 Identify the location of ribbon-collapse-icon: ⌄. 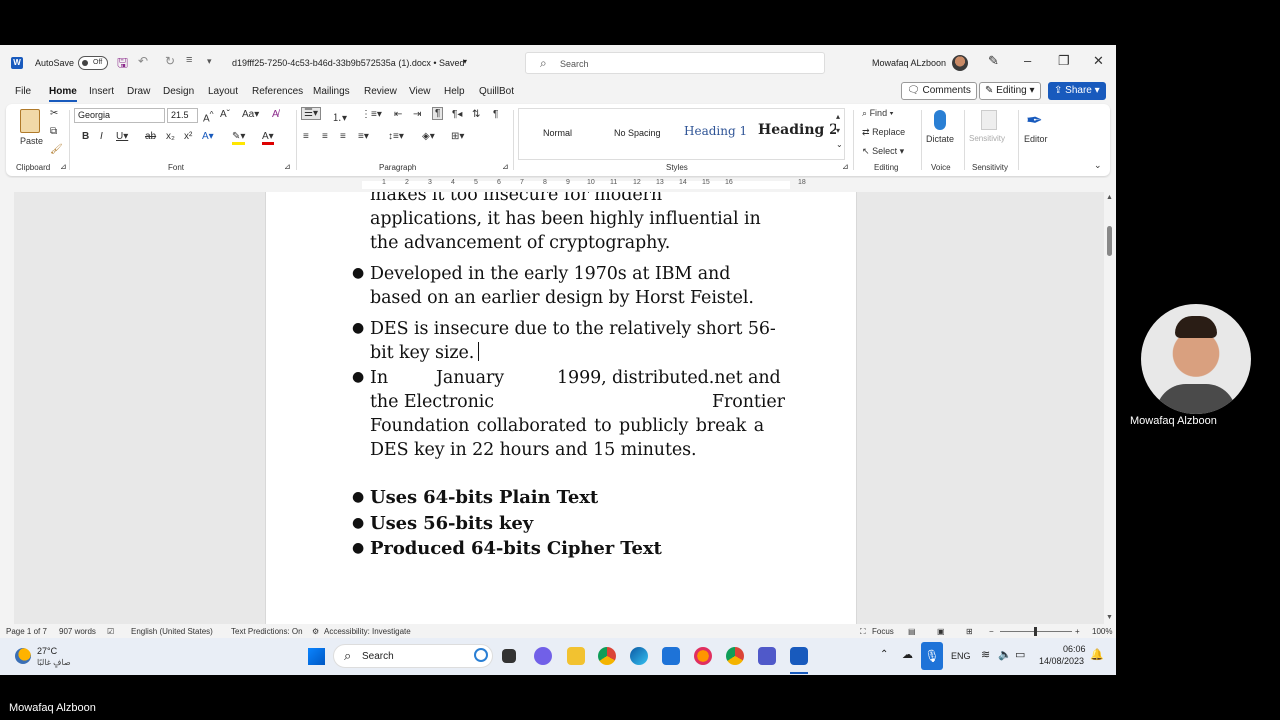
(1098, 165).